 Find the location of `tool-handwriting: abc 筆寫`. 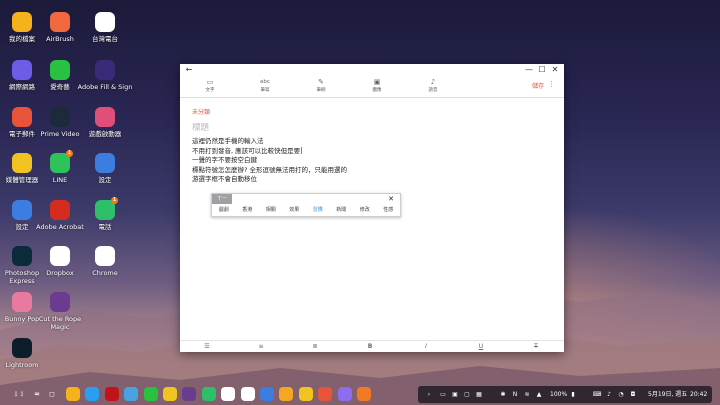

tool-handwriting: abc 筆寫 is located at coordinates (265, 85).